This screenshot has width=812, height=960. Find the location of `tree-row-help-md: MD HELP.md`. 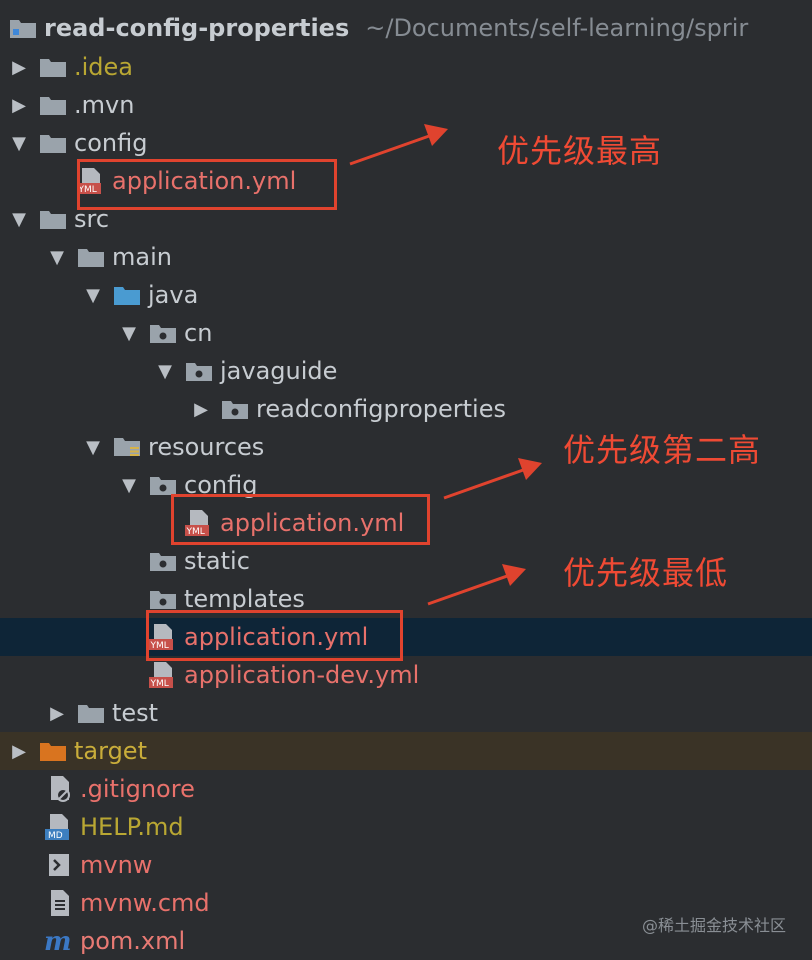

tree-row-help-md: MD HELP.md is located at coordinates (406, 827).